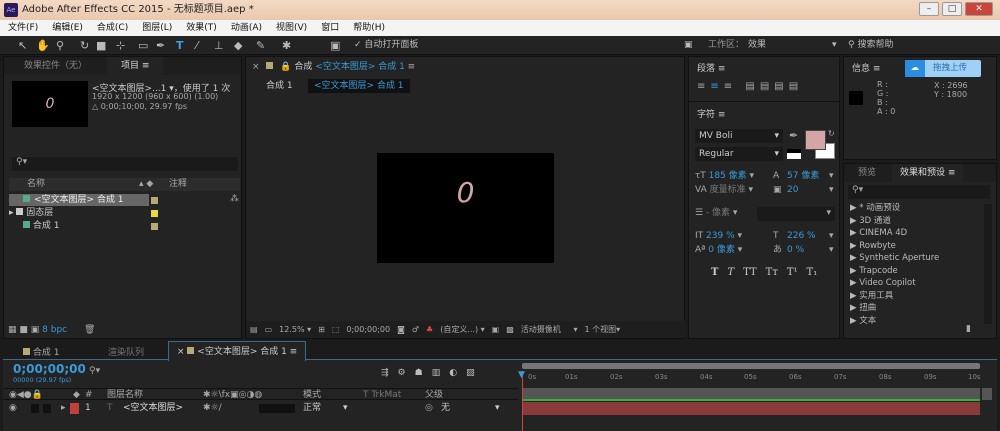 The width and height of the screenshot is (1000, 431). I want to click on search-help: ⚲ 搜索帮助, so click(870, 45).